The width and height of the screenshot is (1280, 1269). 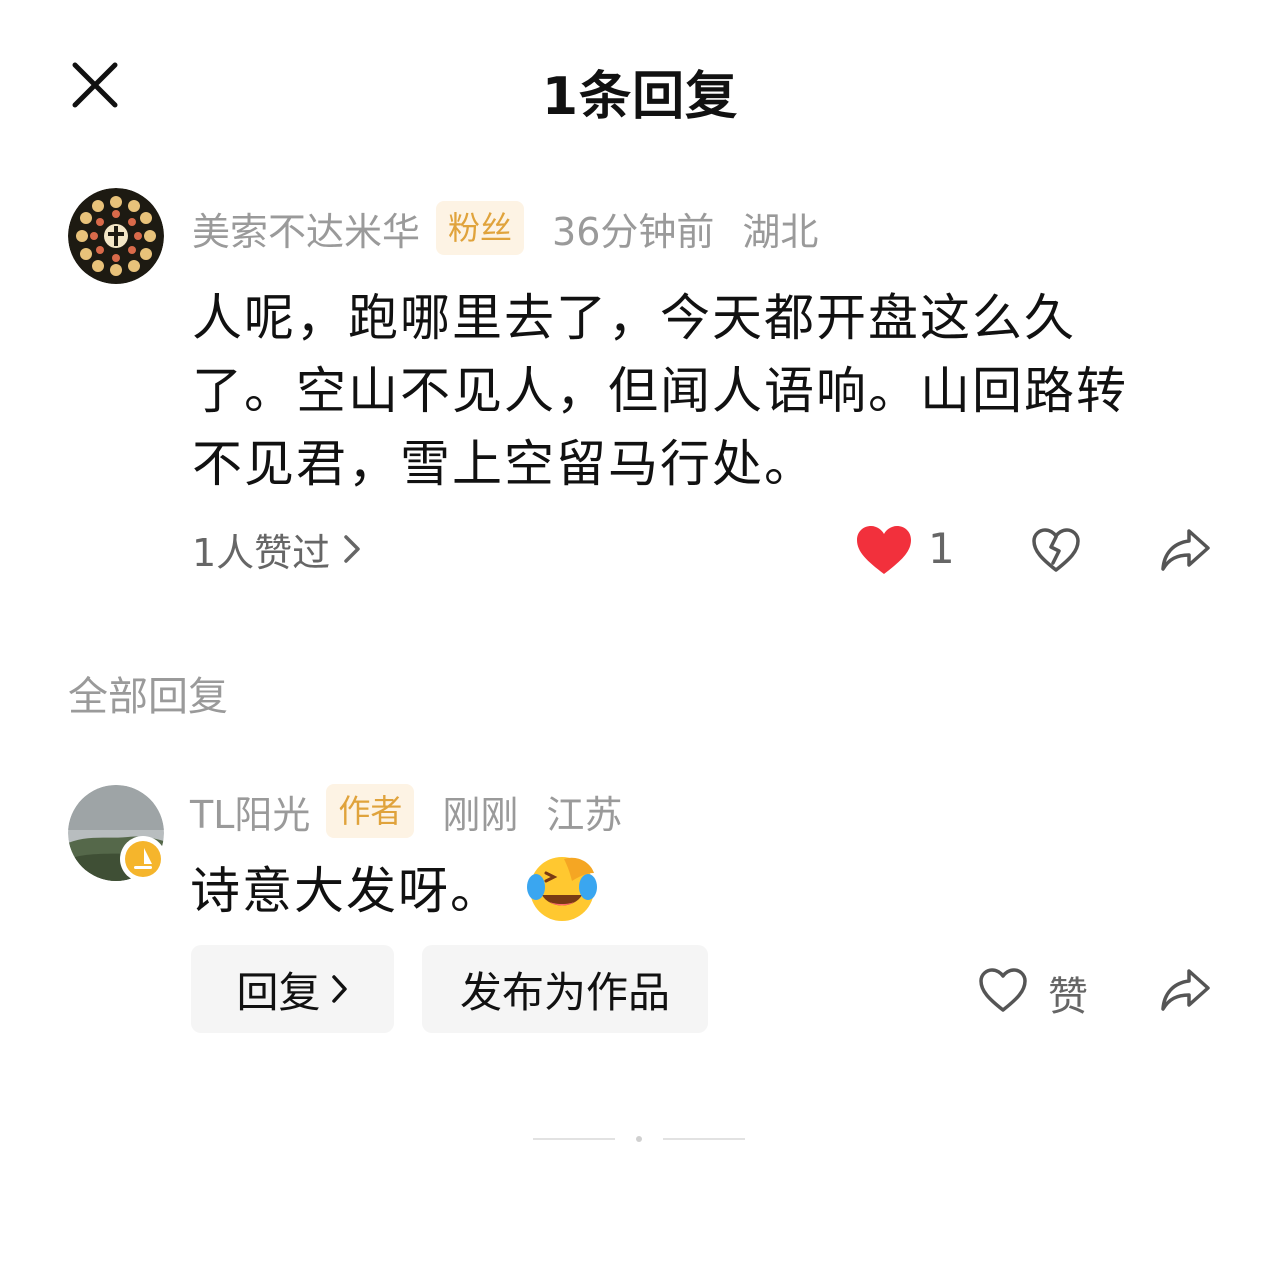 I want to click on reply-like-label: 赞, so click(x=1068, y=993).